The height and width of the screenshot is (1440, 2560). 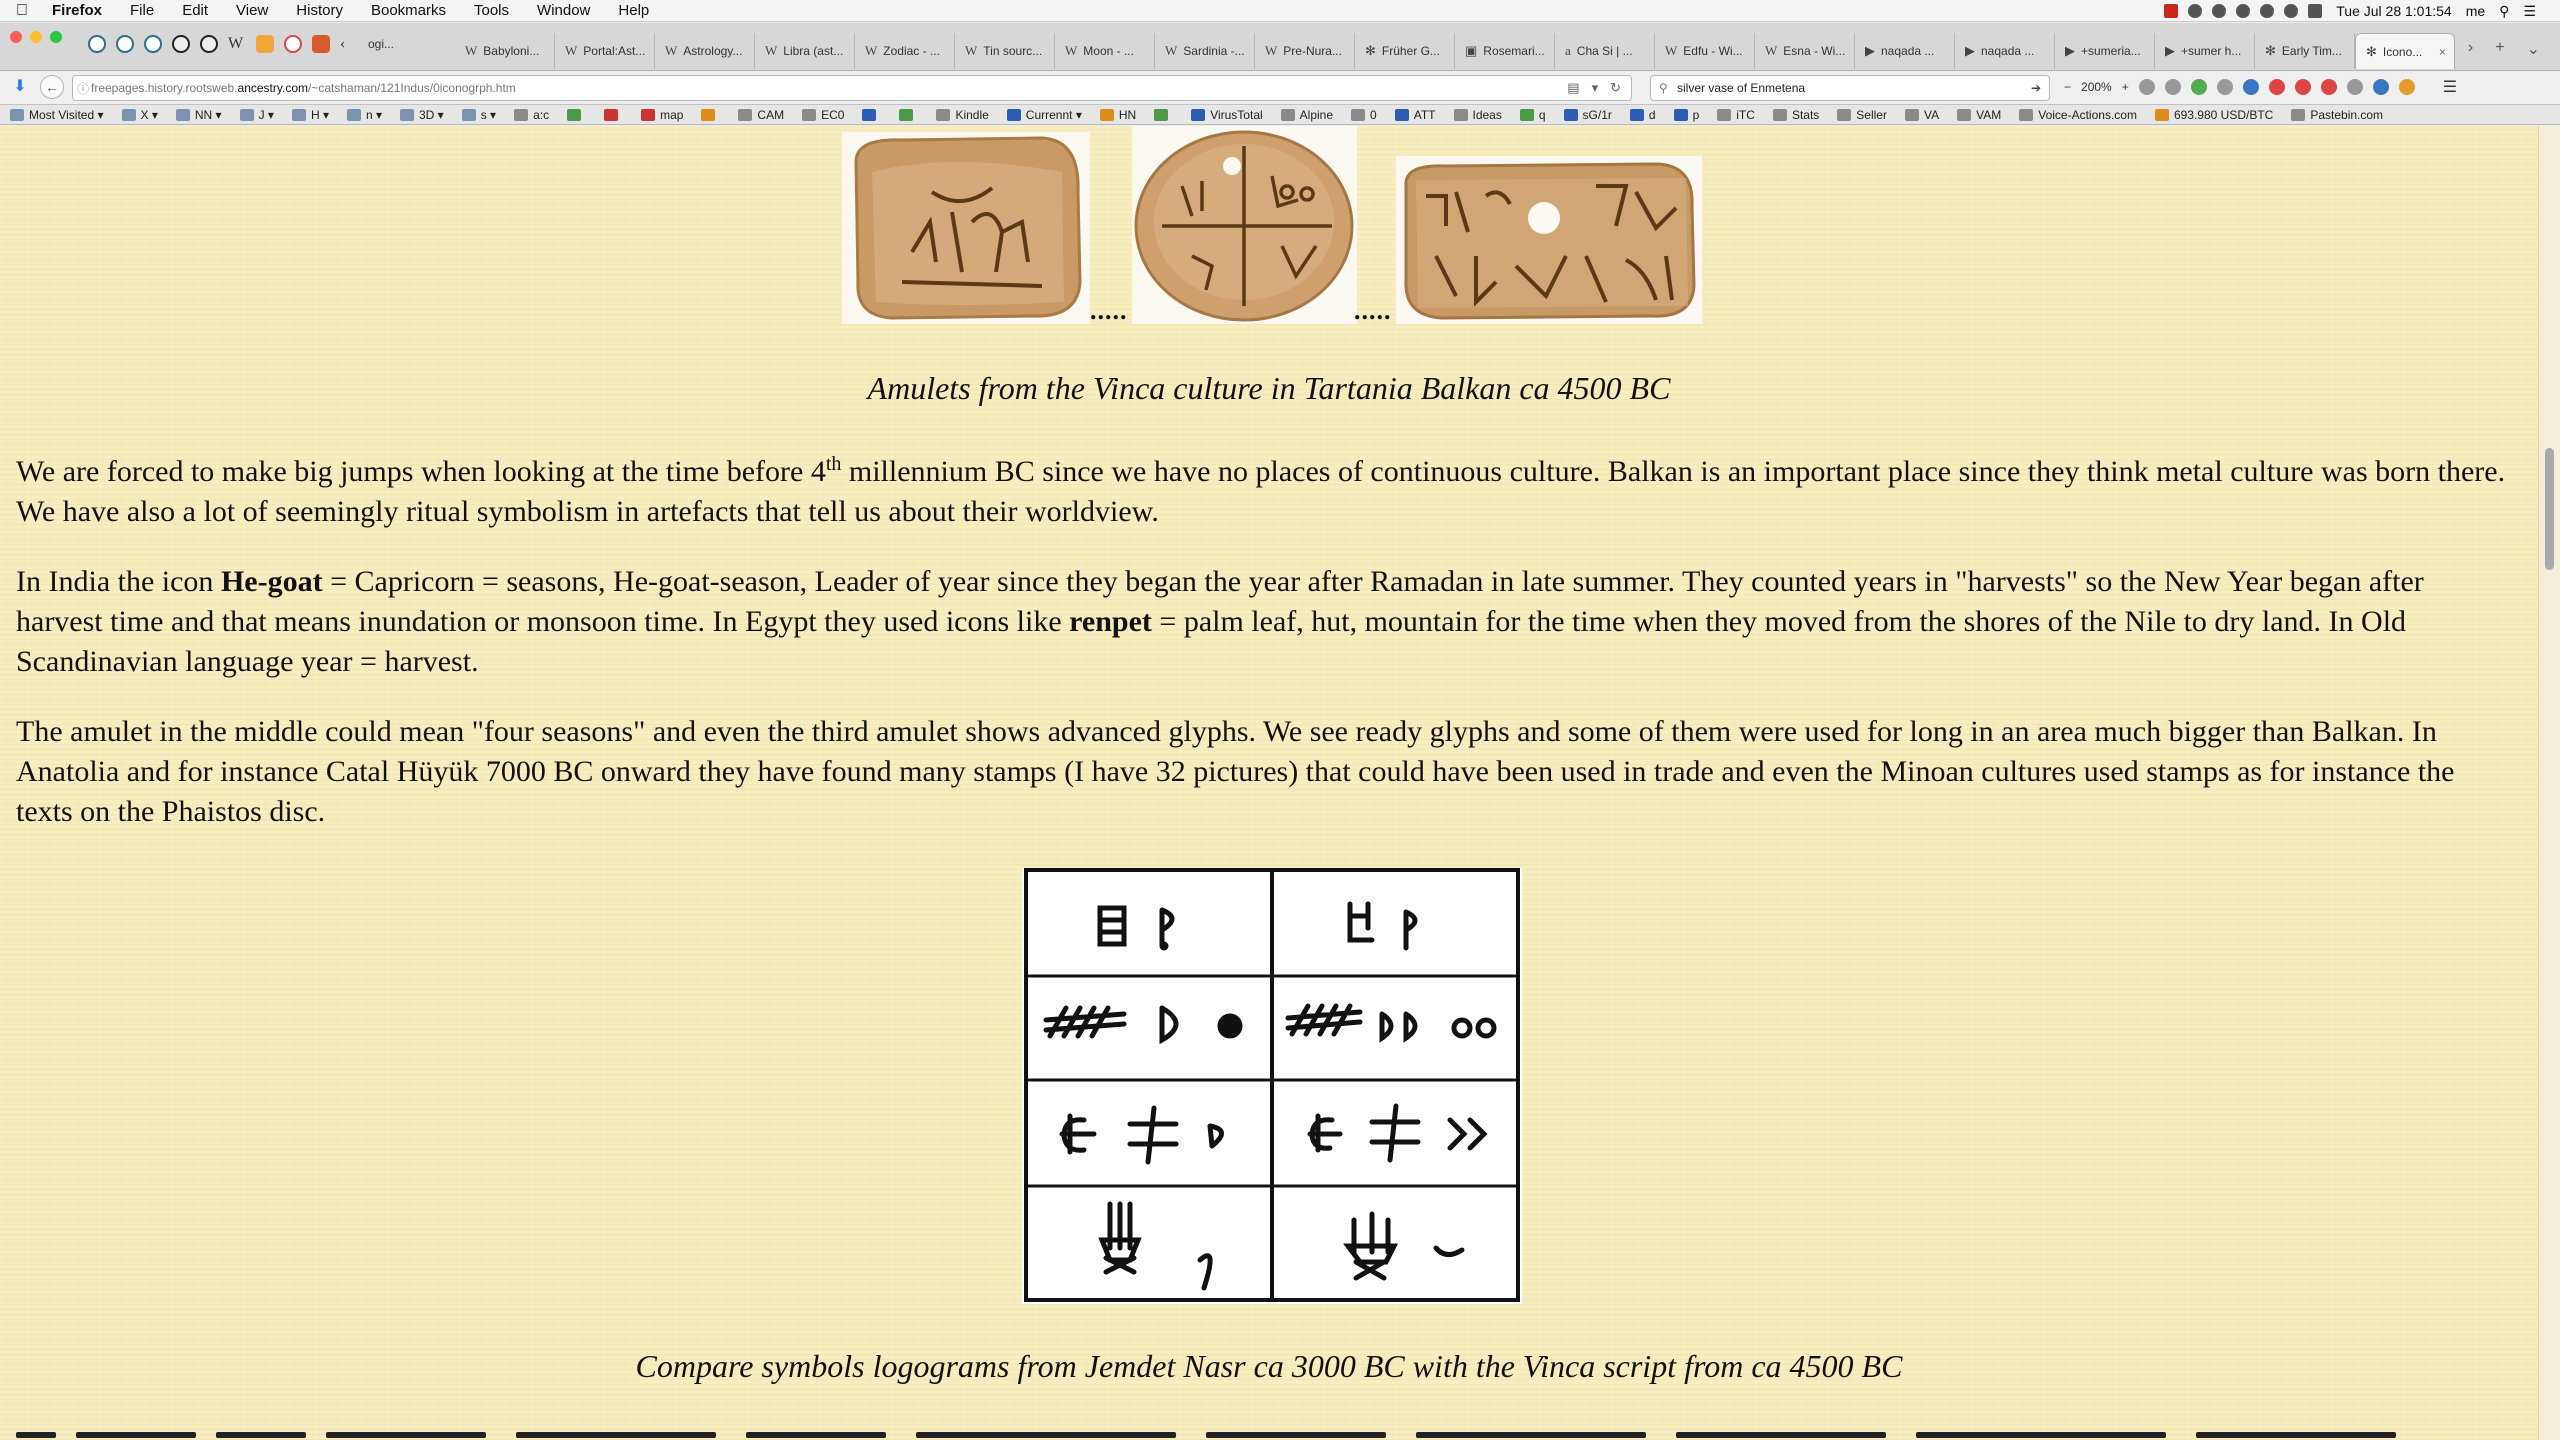 I want to click on bookmark-item: 693.980 USD/BTC, so click(x=2213, y=115).